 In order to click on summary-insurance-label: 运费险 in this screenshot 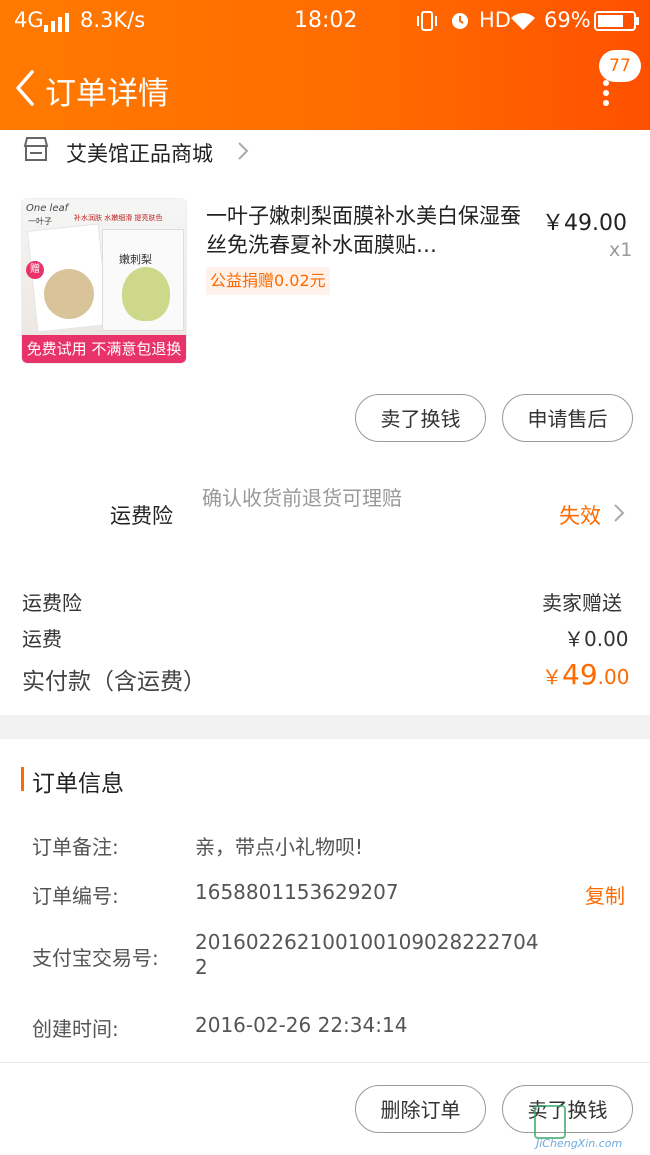, I will do `click(52, 603)`.